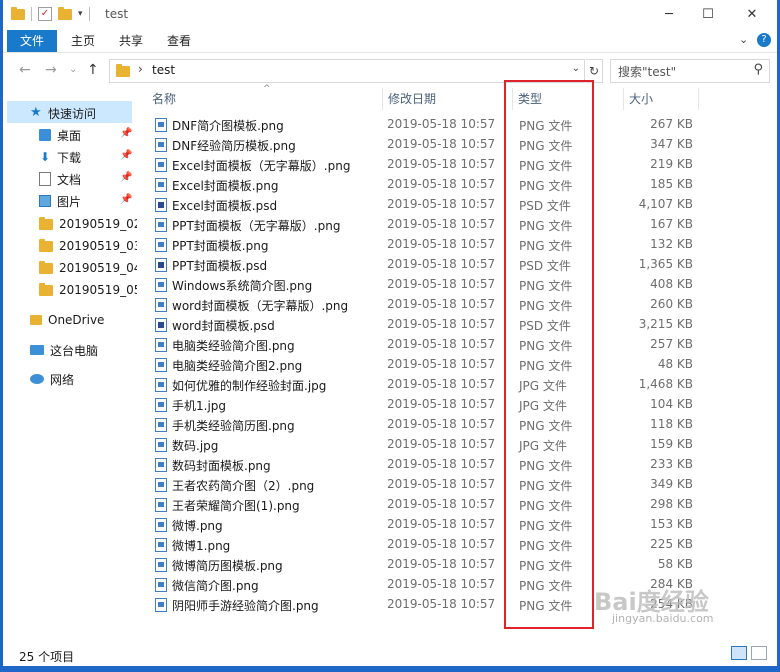 The height and width of the screenshot is (672, 780). I want to click on file-size: 225 KB, so click(671, 544).